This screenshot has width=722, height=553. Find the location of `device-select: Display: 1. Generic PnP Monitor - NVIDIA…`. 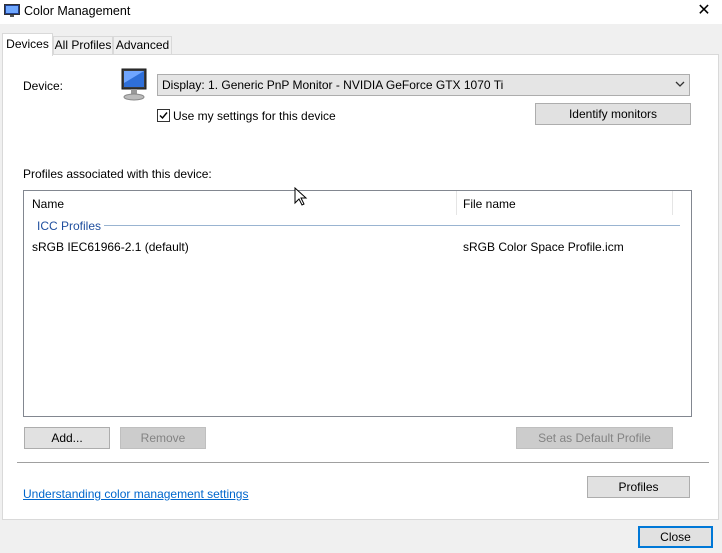

device-select: Display: 1. Generic PnP Monitor - NVIDIA… is located at coordinates (423, 85).